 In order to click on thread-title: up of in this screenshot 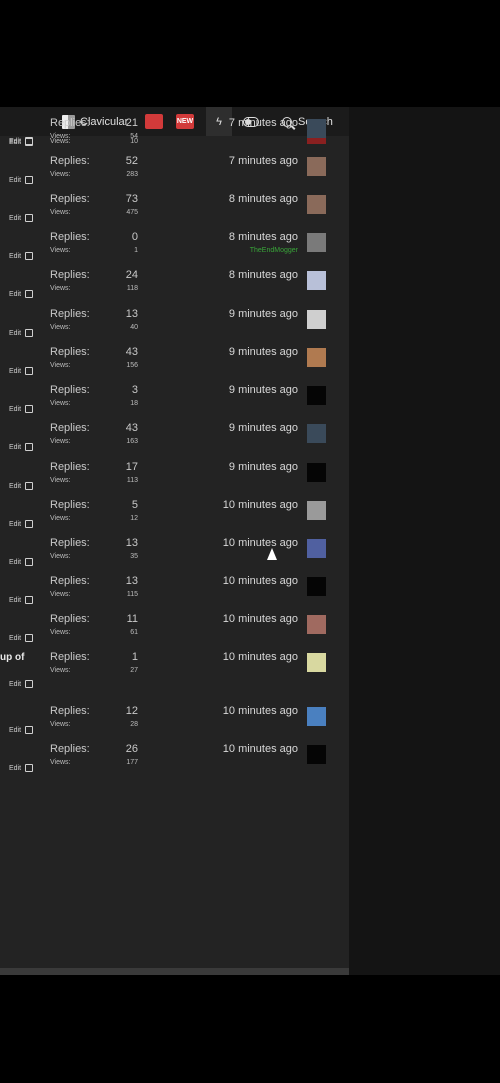, I will do `click(12, 657)`.